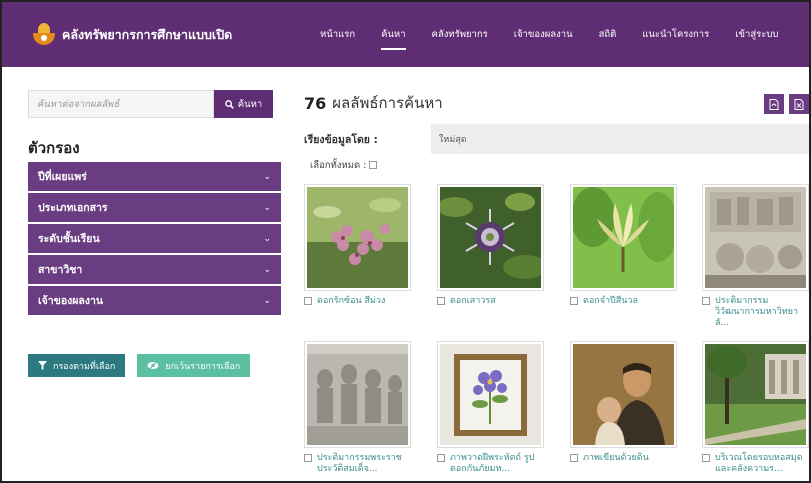  What do you see at coordinates (243, 104) in the screenshot?
I see `refine-search-button: ค้นหา` at bounding box center [243, 104].